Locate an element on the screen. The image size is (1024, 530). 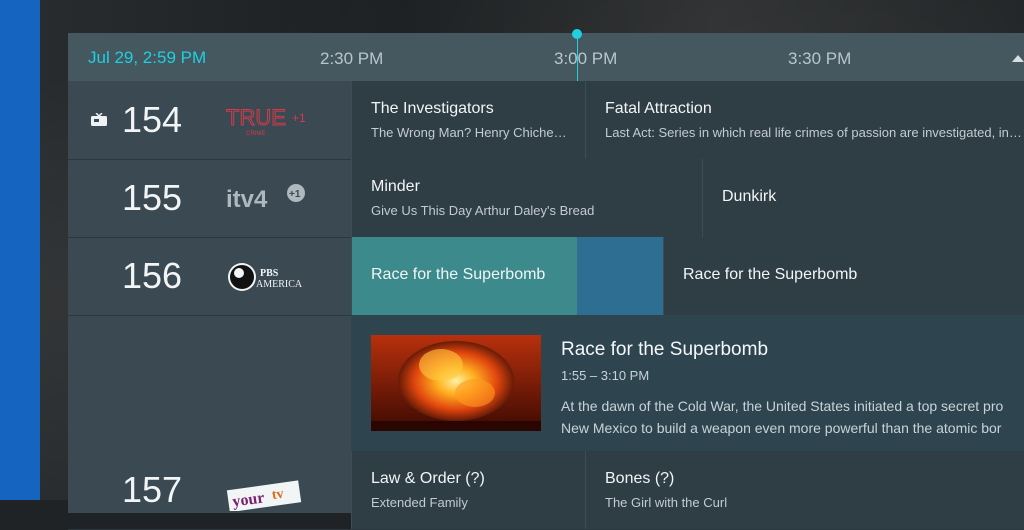
program-title: Minder is located at coordinates (395, 186).